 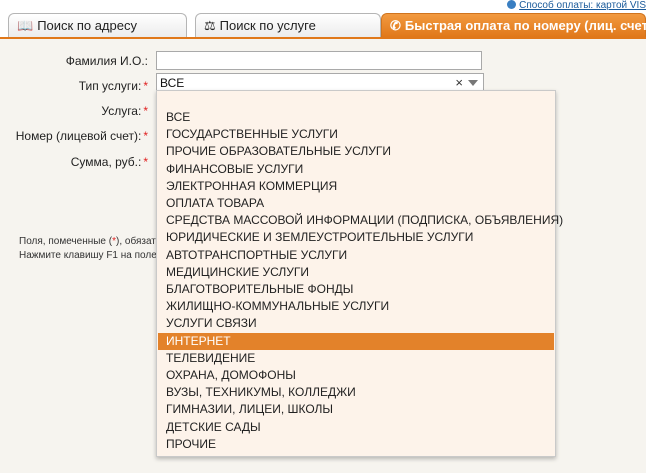 What do you see at coordinates (356, 289) in the screenshot?
I see `dropdown-option: БЛАГОТВОРИТЕЛЬНЫЕ ФОНДЫ` at bounding box center [356, 289].